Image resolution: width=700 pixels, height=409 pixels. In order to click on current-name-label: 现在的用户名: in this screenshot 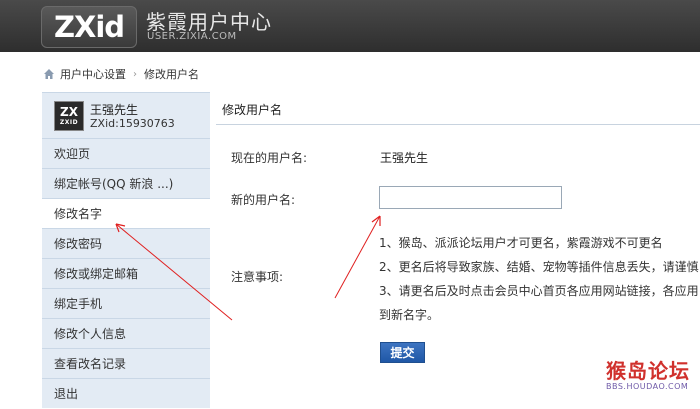, I will do `click(269, 158)`.